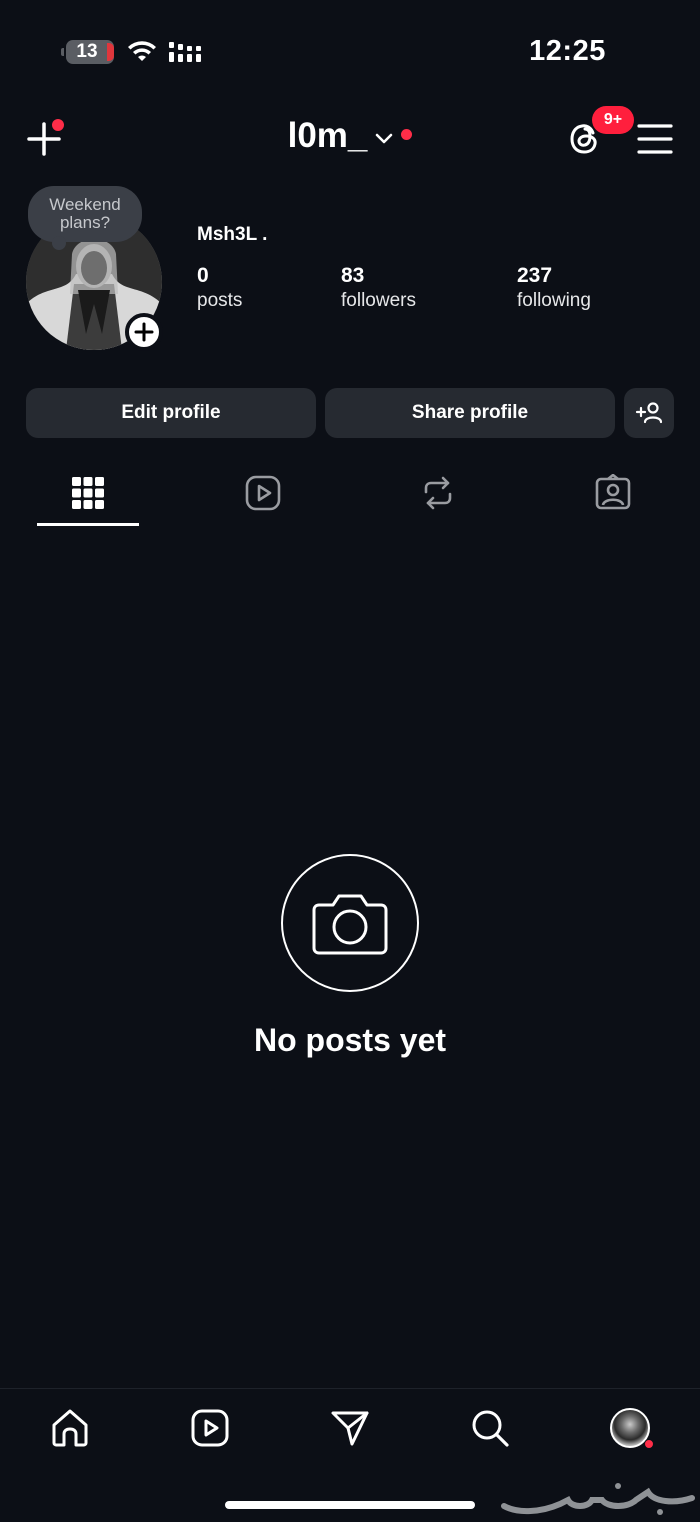 The width and height of the screenshot is (700, 1522). What do you see at coordinates (384, 138) in the screenshot?
I see `chevron-down-icon` at bounding box center [384, 138].